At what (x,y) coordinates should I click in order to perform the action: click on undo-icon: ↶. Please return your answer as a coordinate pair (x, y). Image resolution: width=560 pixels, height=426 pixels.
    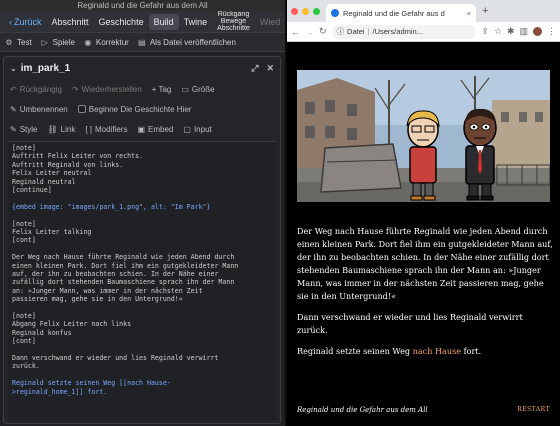
    Looking at the image, I should click on (13, 89).